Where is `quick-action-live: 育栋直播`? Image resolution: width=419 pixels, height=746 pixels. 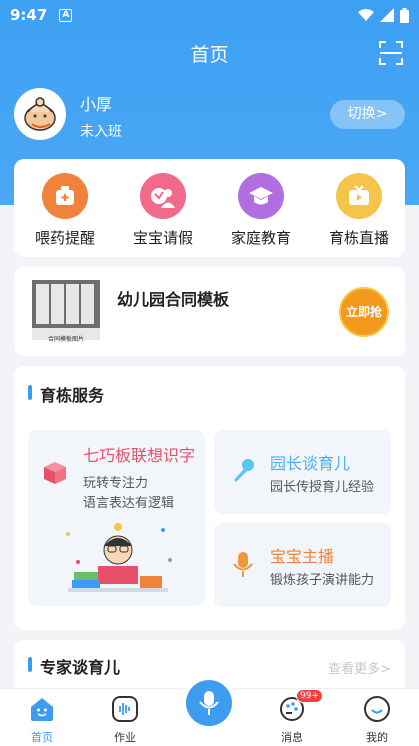 quick-action-live: 育栋直播 is located at coordinates (359, 210).